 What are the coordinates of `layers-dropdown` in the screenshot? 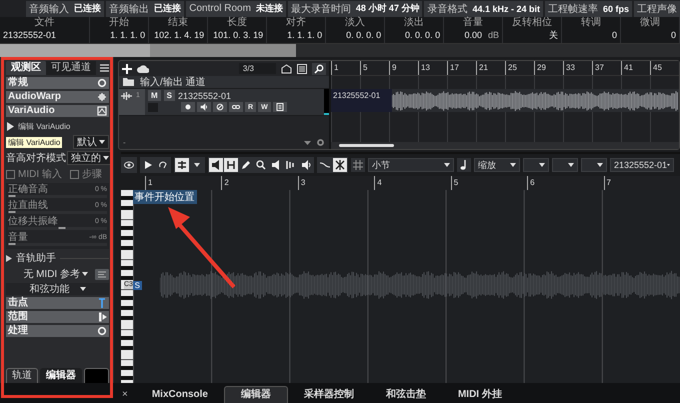 It's located at (565, 165).